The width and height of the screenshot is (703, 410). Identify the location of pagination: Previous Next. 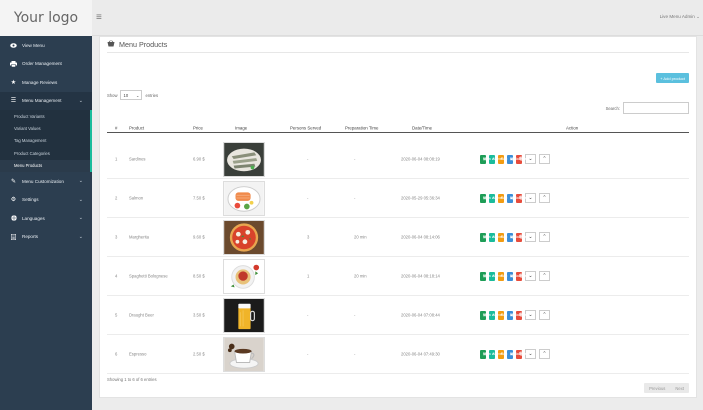
(666, 388).